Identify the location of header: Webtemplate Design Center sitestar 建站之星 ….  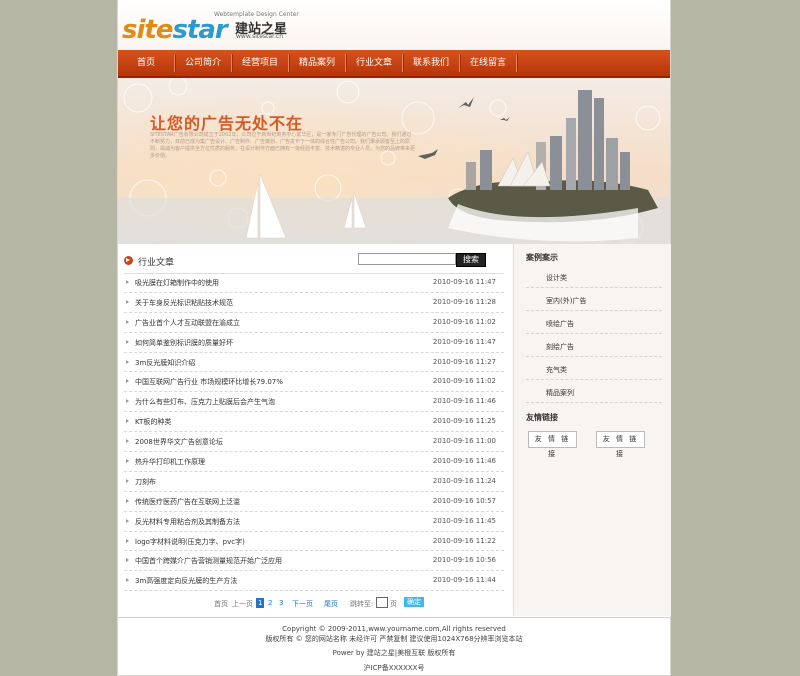
(394, 25).